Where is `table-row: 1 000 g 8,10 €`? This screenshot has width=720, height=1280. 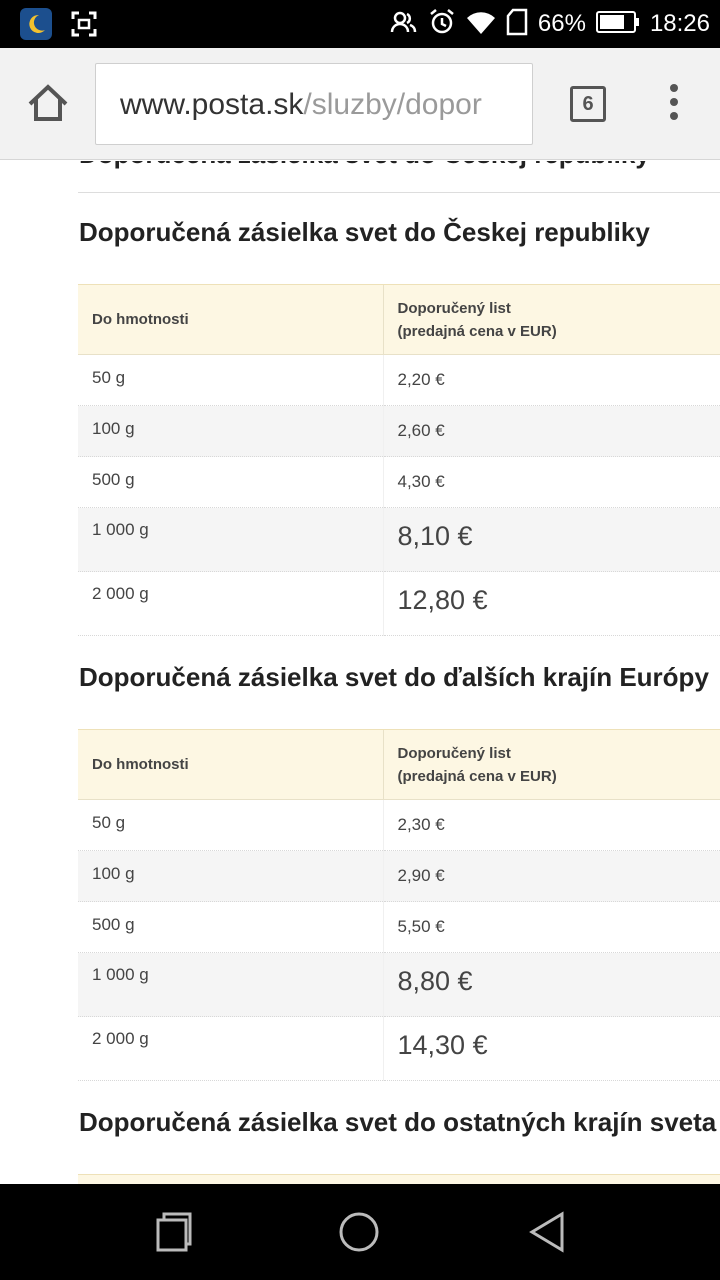
table-row: 1 000 g 8,10 € is located at coordinates (399, 539).